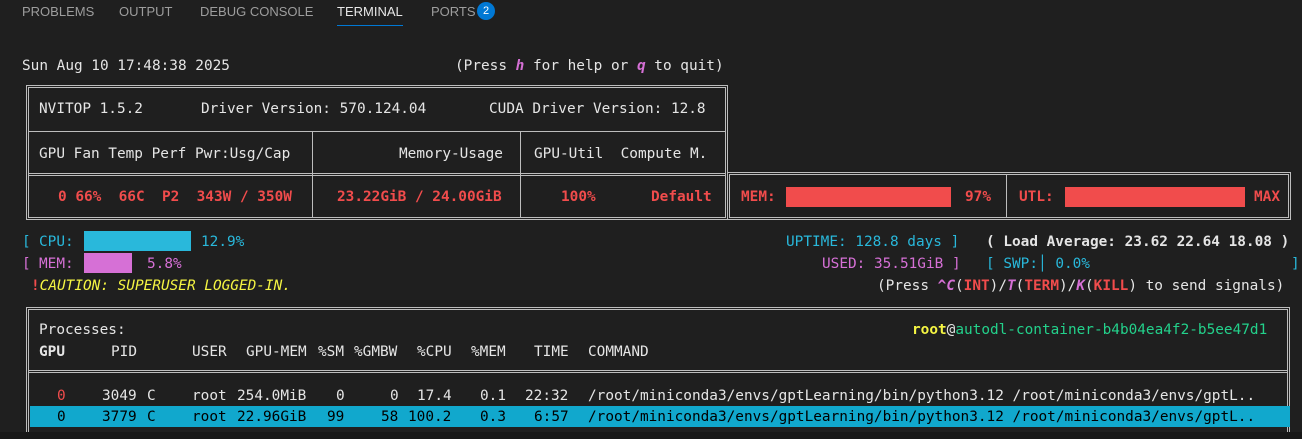 This screenshot has width=1302, height=439. I want to click on signals-press: (Press, so click(907, 286).